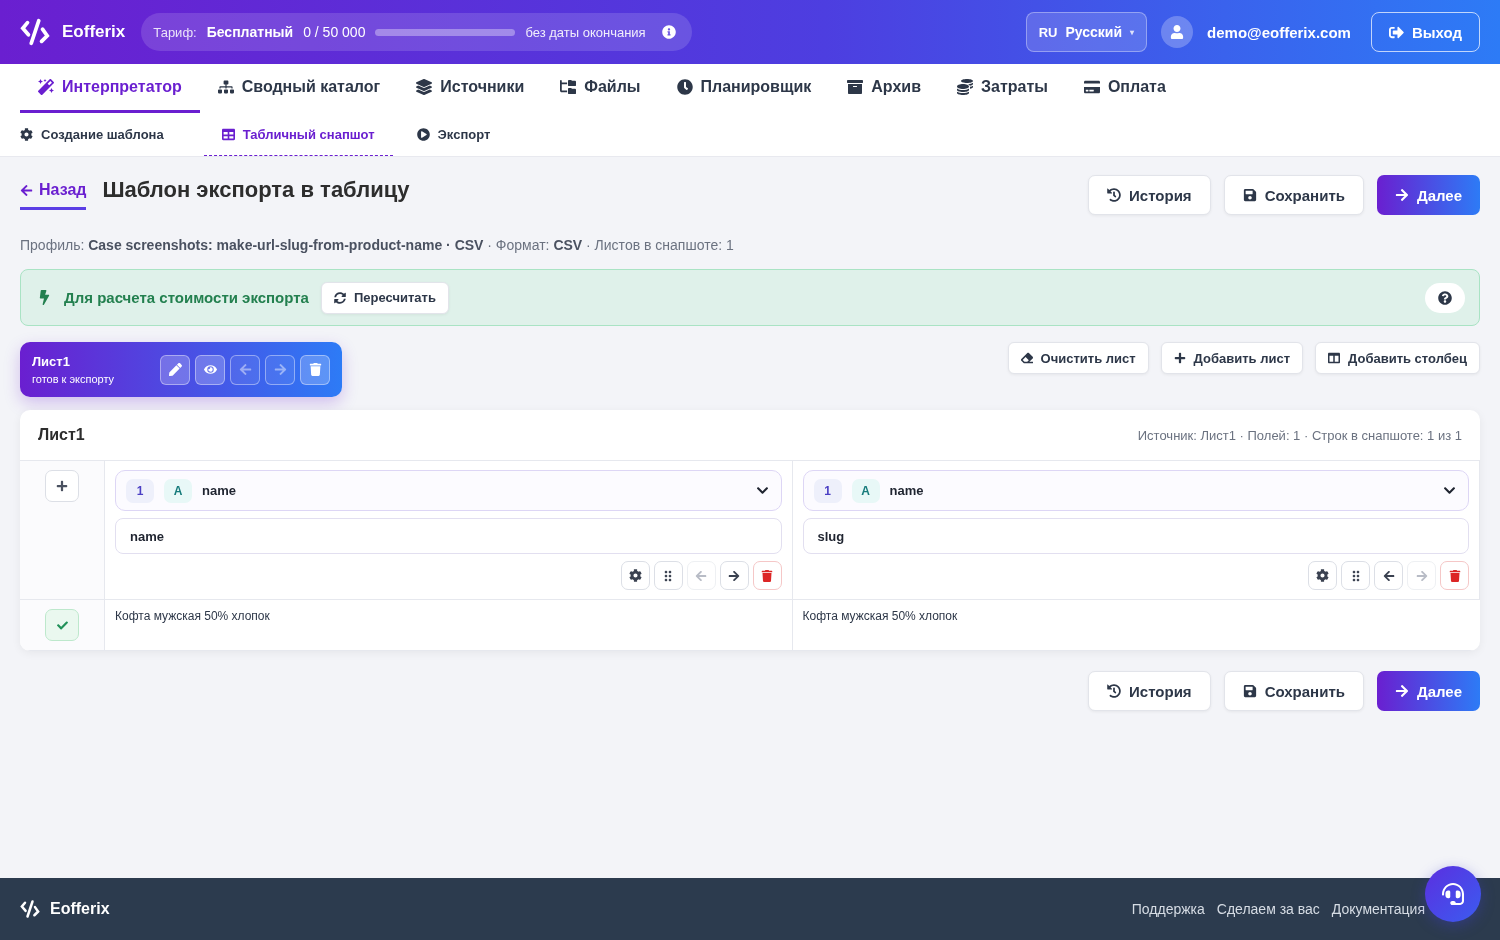 The width and height of the screenshot is (1500, 940). I want to click on language-select: RU Русский ▾, so click(1086, 32).